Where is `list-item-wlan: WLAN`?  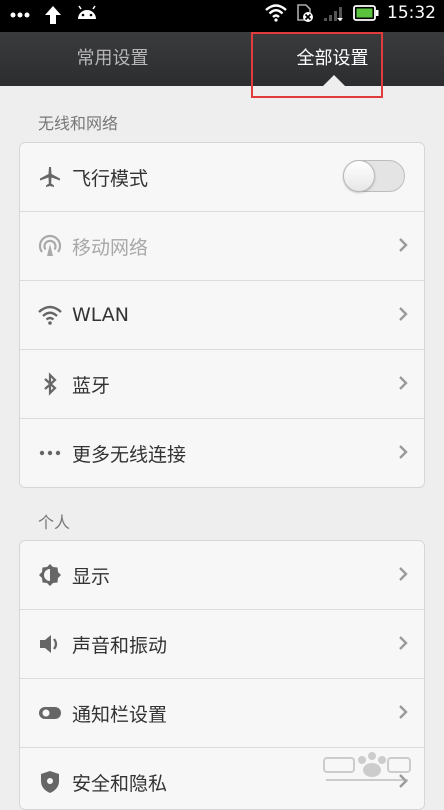 list-item-wlan: WLAN is located at coordinates (222, 315).